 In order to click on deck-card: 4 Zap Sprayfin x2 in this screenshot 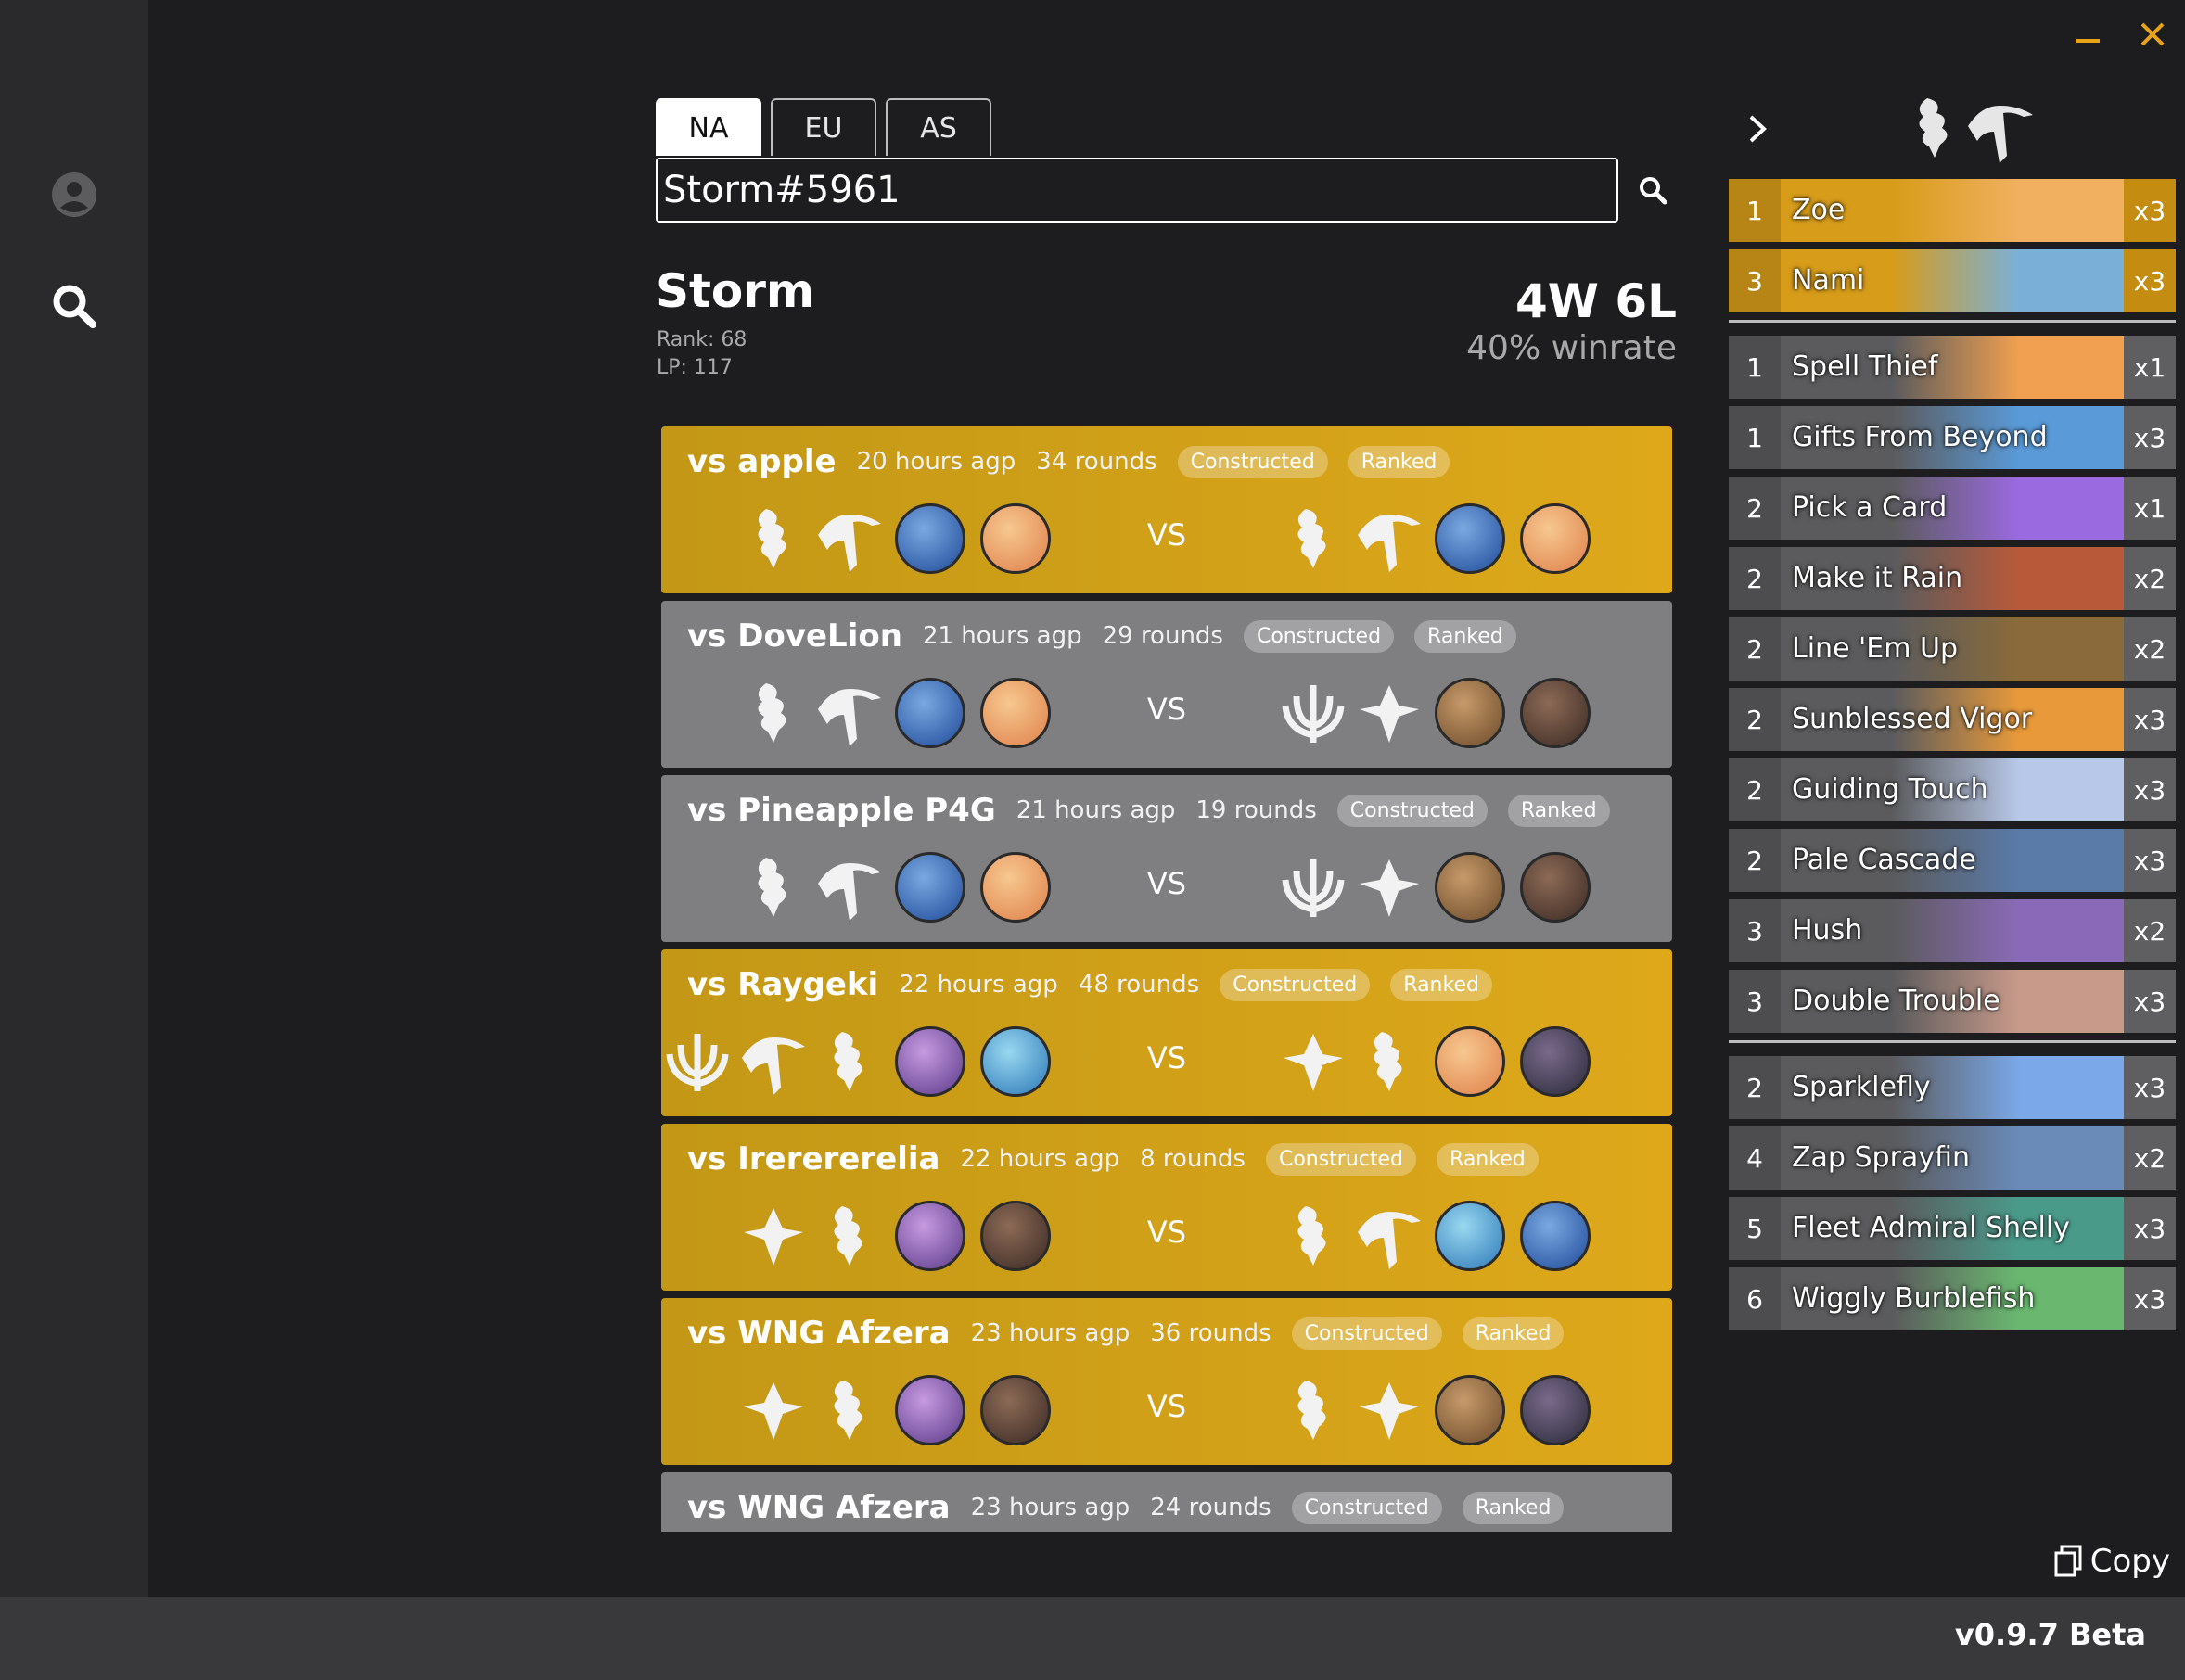, I will do `click(1952, 1158)`.